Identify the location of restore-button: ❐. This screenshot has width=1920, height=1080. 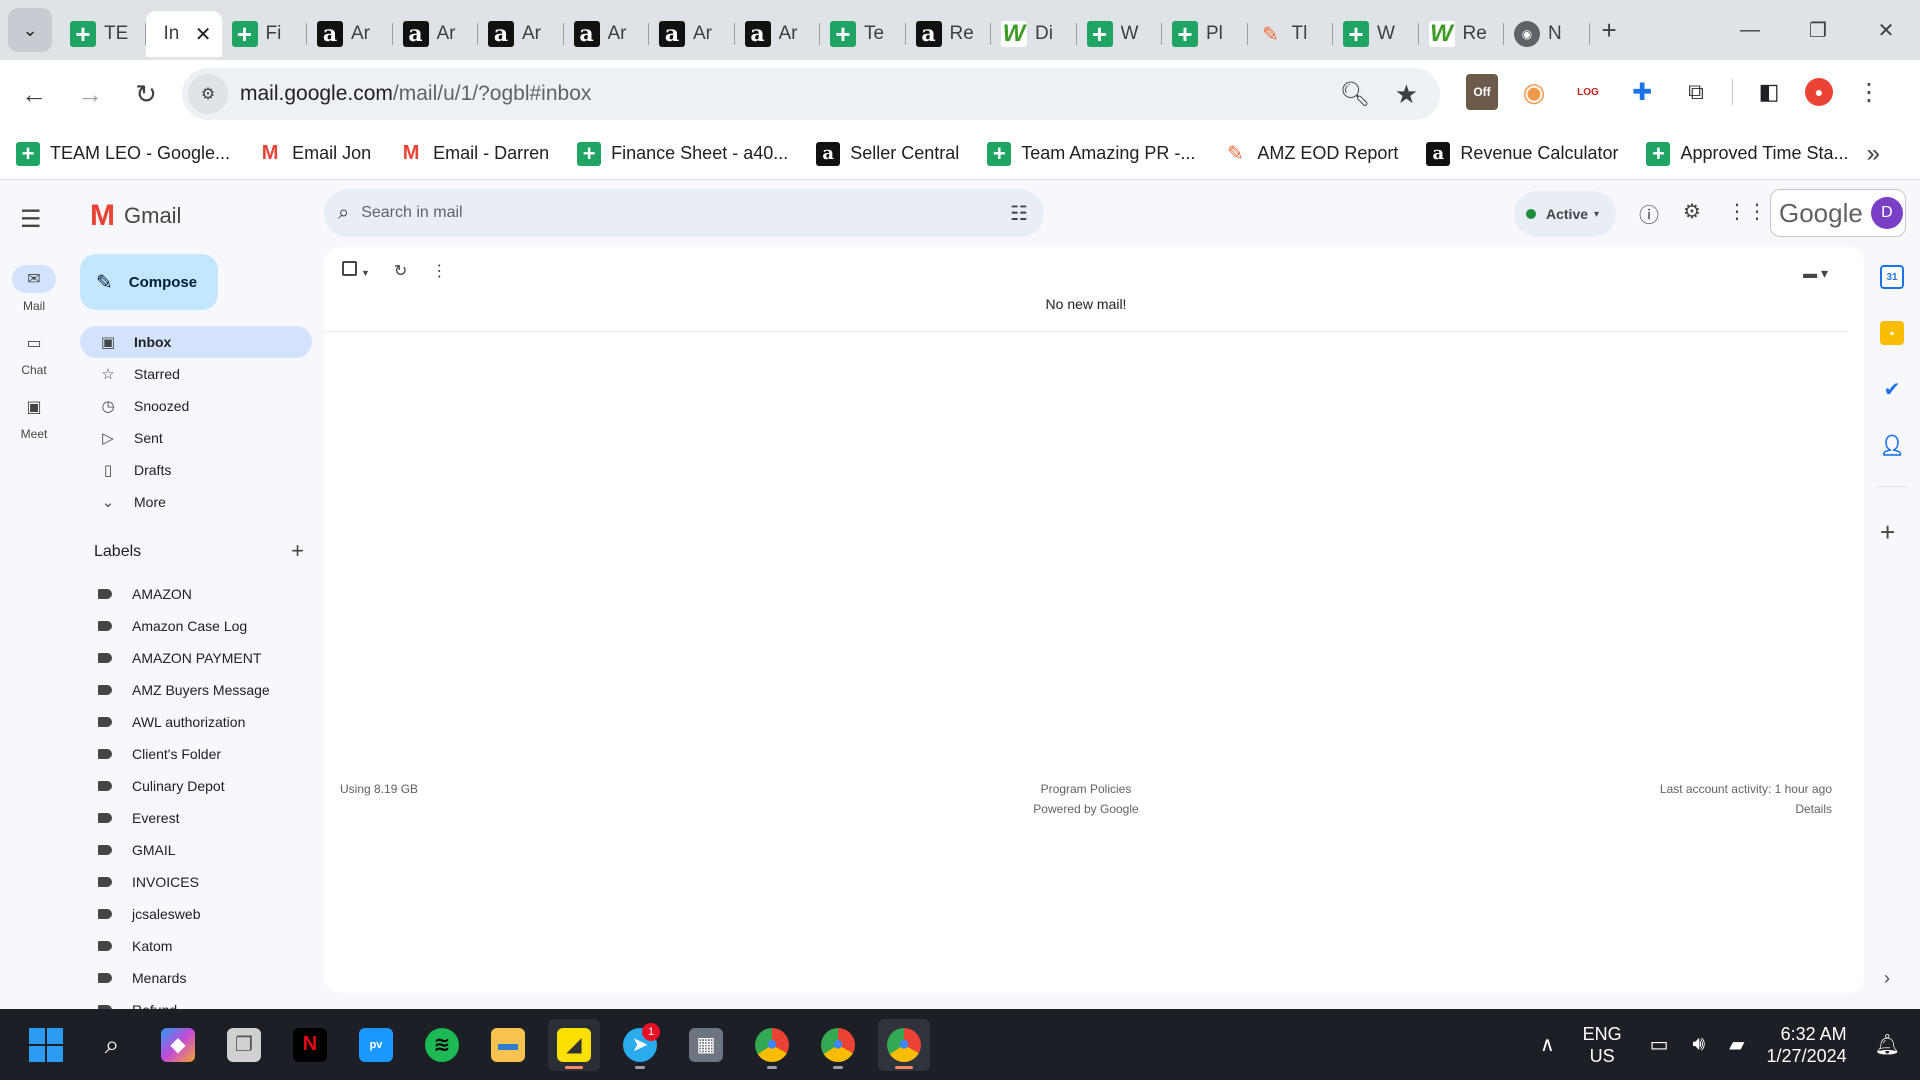
(1818, 30).